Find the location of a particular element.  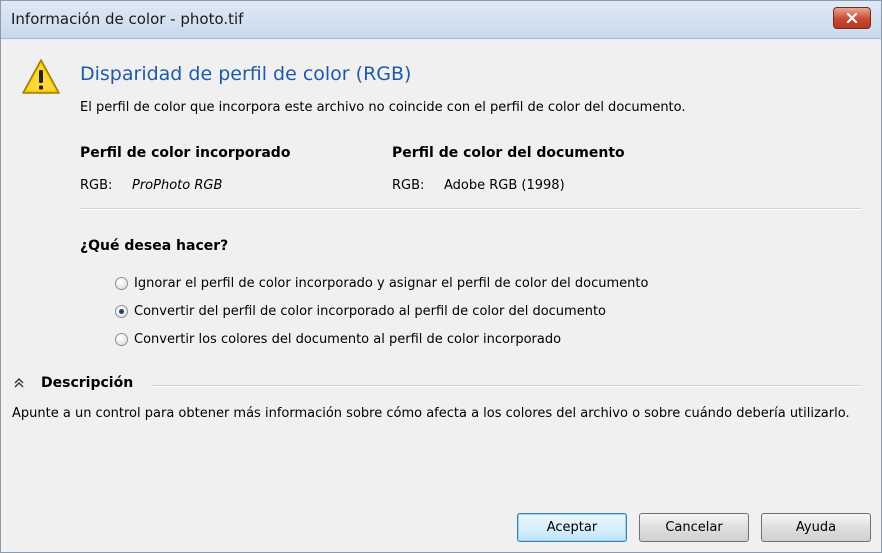

embedded-profile-header: Perfil de color incorporado is located at coordinates (185, 153).